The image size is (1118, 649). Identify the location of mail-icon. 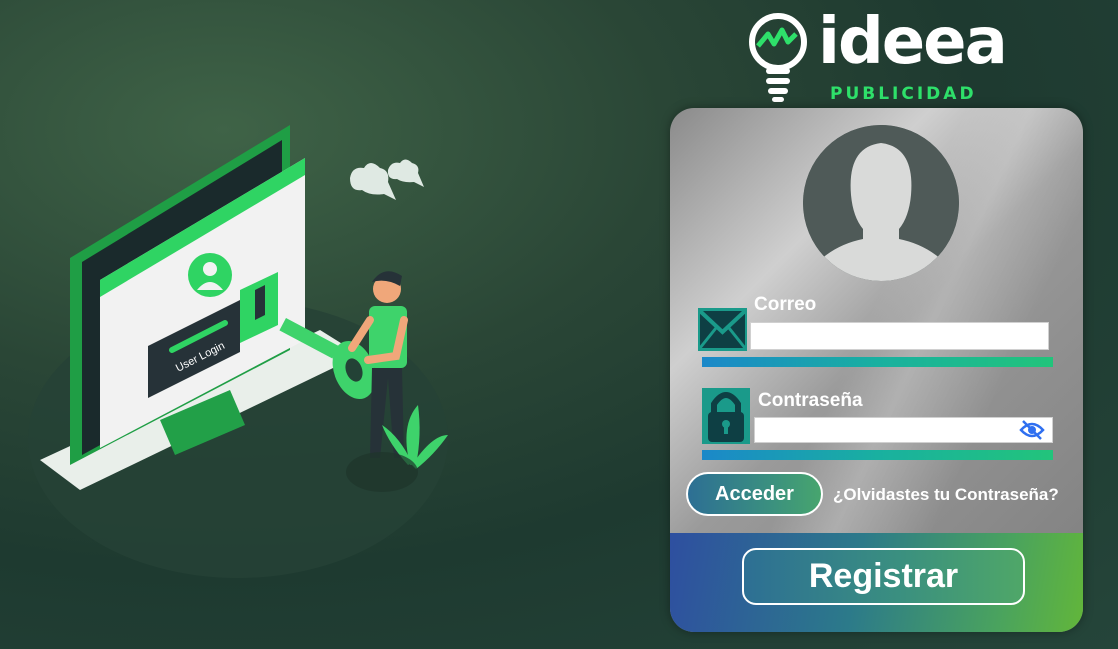
(722, 329).